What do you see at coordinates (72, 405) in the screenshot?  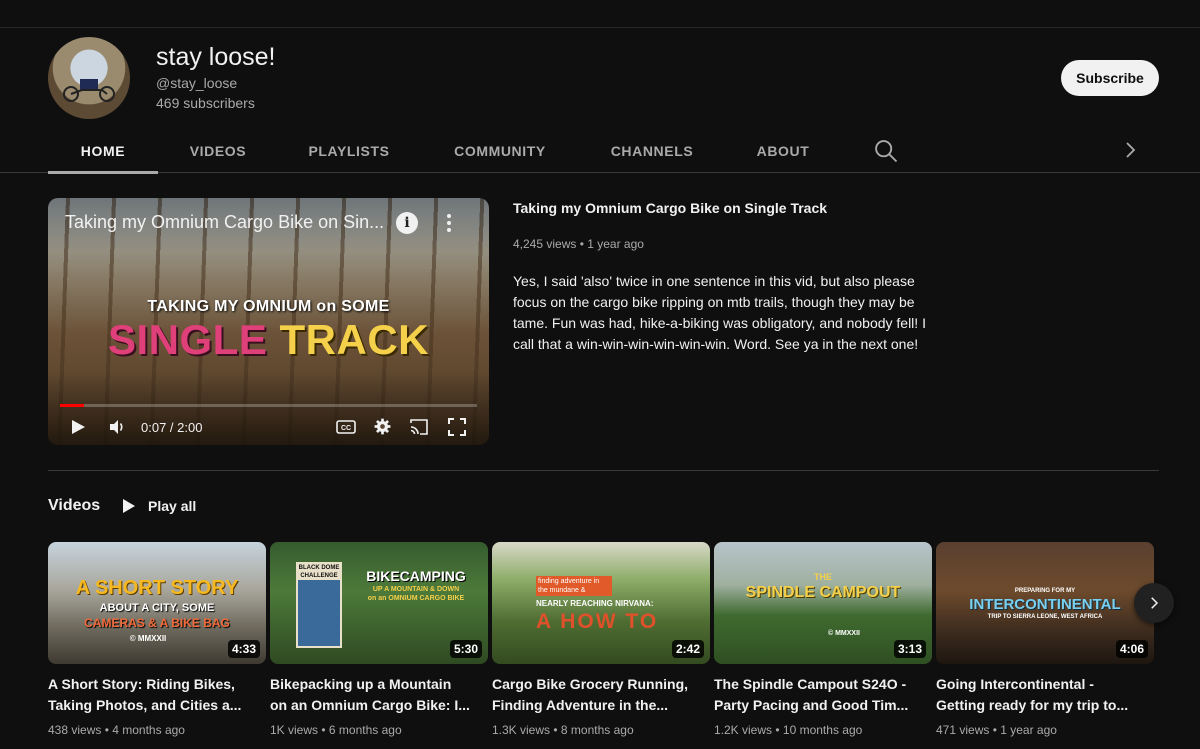 I see `progress-fill` at bounding box center [72, 405].